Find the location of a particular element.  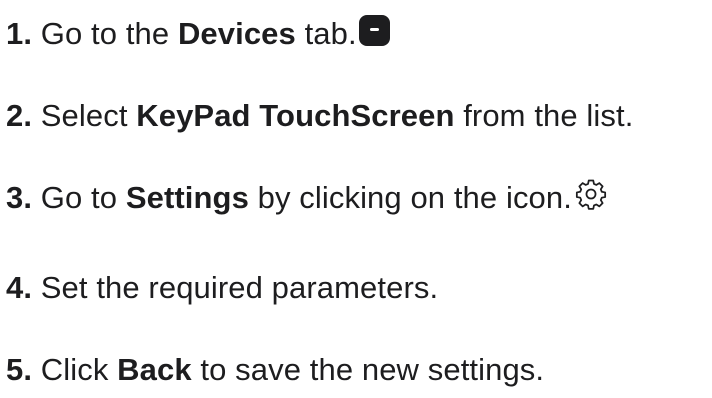

step-text: from the list. is located at coordinates (548, 115).